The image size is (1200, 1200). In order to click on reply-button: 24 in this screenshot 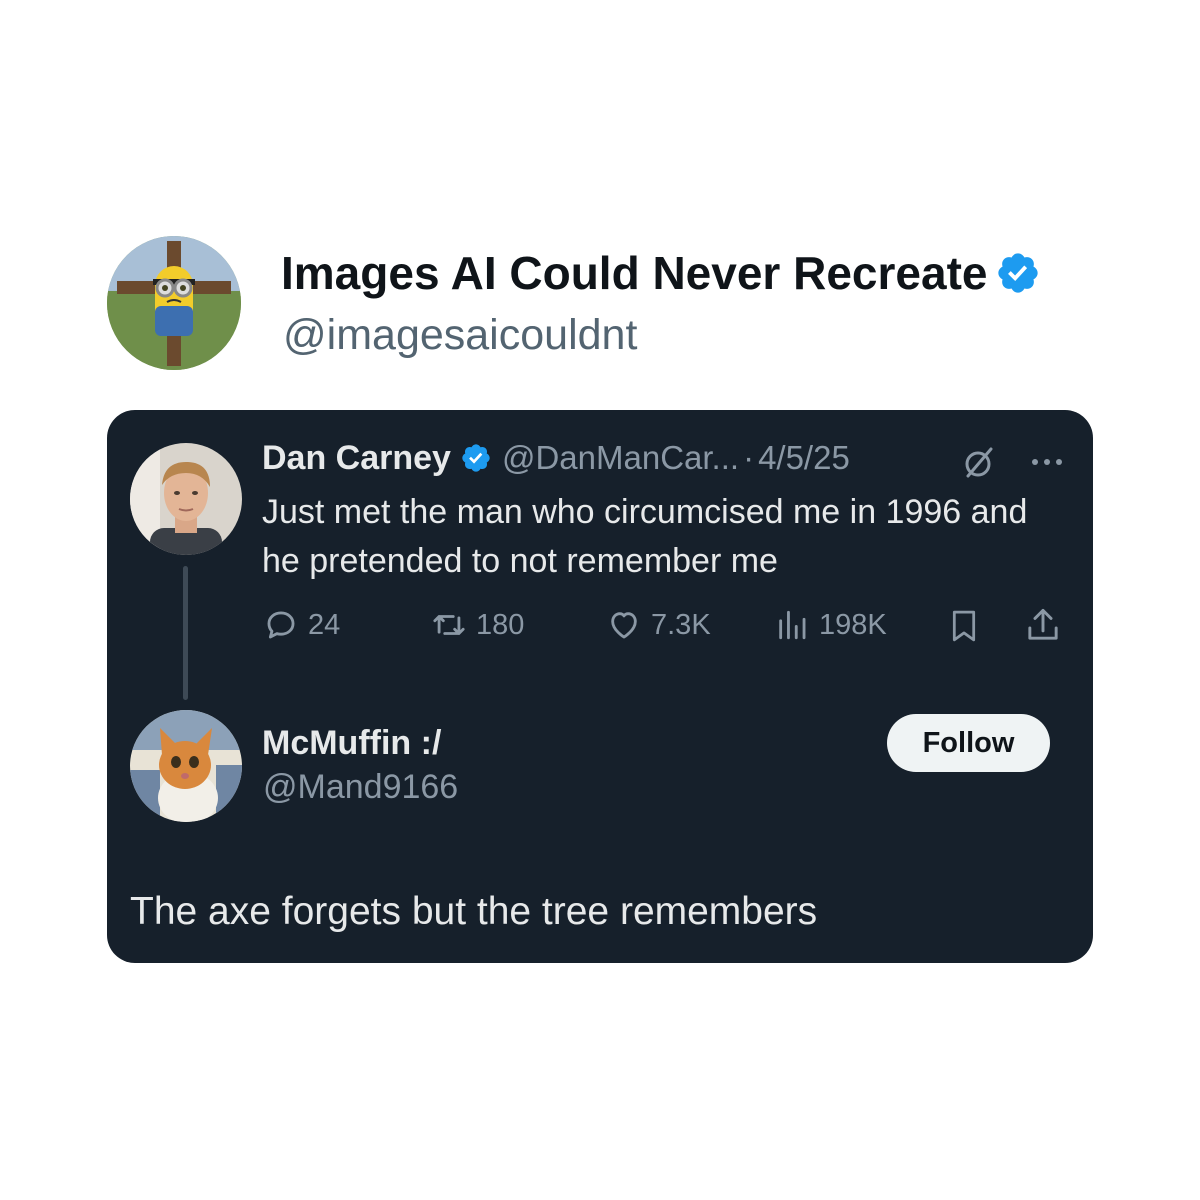, I will do `click(302, 625)`.